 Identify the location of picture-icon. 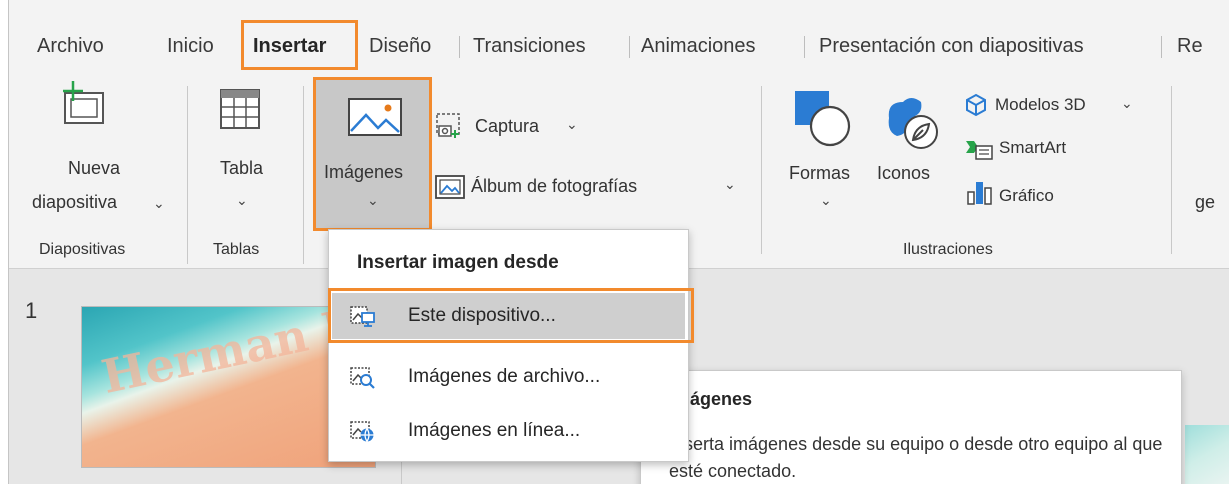
(375, 117).